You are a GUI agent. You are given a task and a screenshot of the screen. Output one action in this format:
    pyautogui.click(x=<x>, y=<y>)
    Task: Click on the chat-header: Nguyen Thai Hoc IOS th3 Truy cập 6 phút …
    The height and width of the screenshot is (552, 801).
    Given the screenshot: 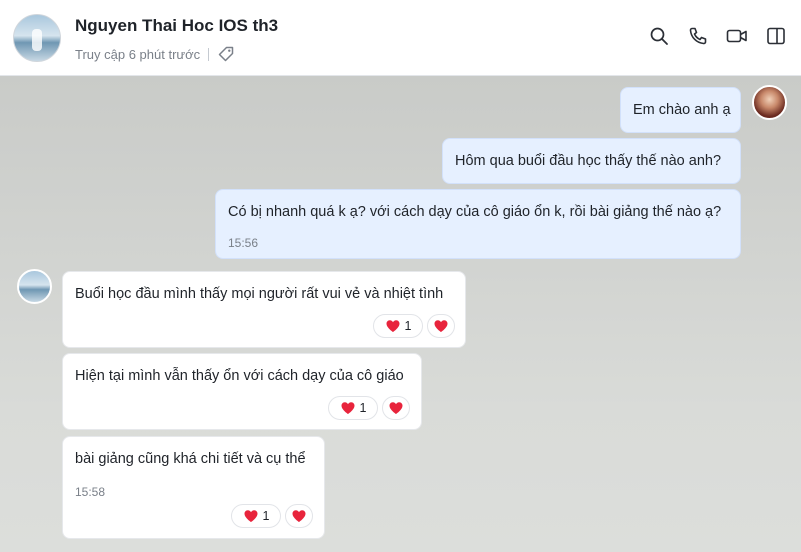 What is the action you would take?
    pyautogui.click(x=400, y=38)
    